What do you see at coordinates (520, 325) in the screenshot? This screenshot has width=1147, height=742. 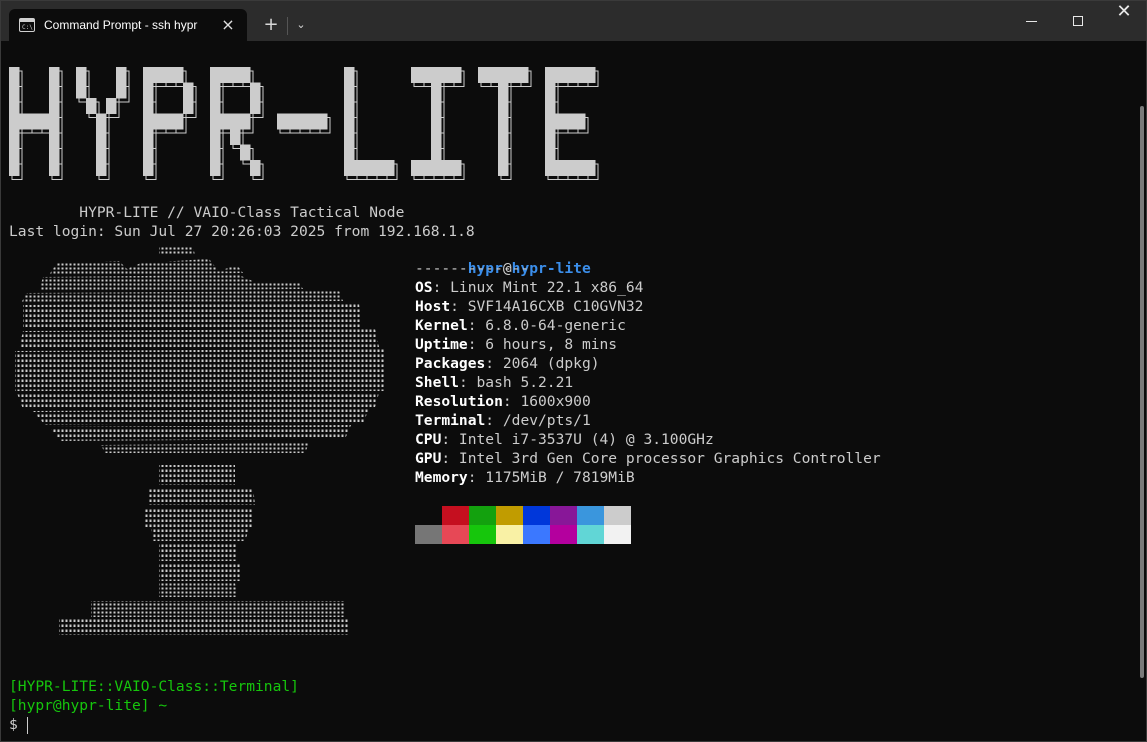 I see `info-row-kernel: Kernel: 6.8.0-64-generic` at bounding box center [520, 325].